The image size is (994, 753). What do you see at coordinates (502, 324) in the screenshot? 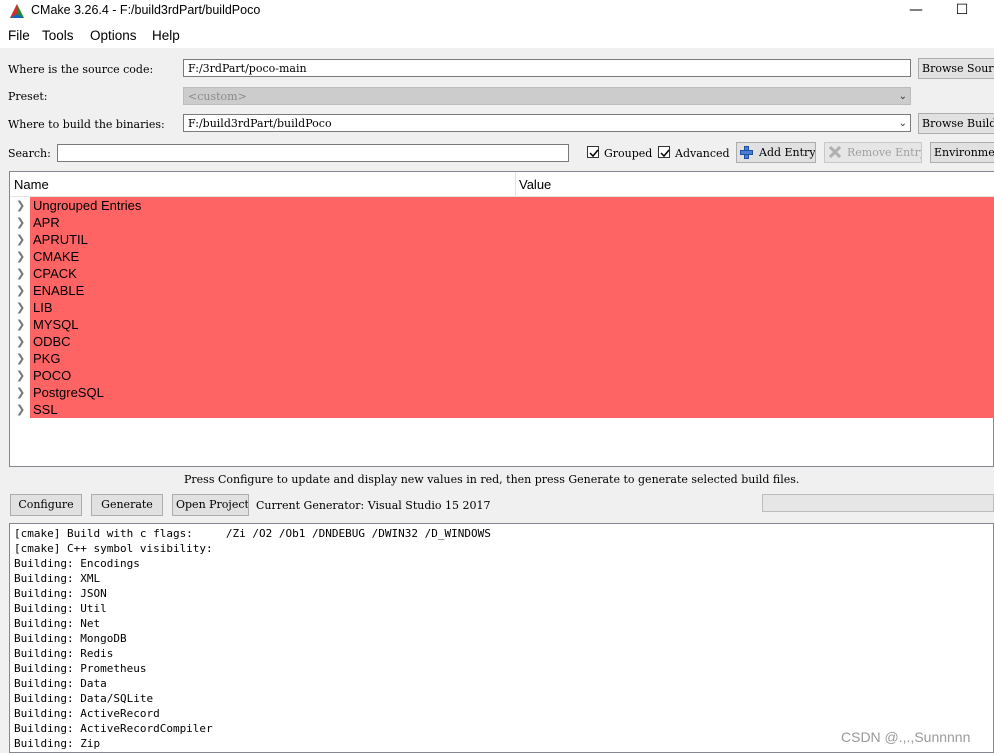
I see `tree-row-mysql: ❯ MYSQL` at bounding box center [502, 324].